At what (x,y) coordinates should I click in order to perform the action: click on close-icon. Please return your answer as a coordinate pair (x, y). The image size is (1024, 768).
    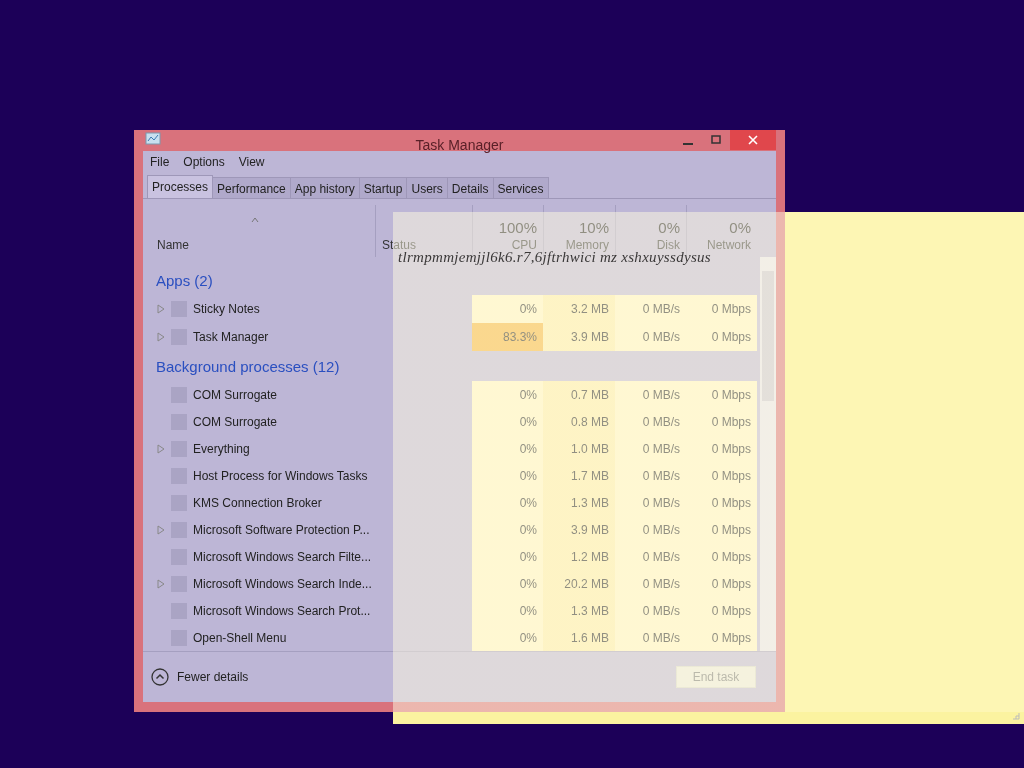
    Looking at the image, I should click on (753, 140).